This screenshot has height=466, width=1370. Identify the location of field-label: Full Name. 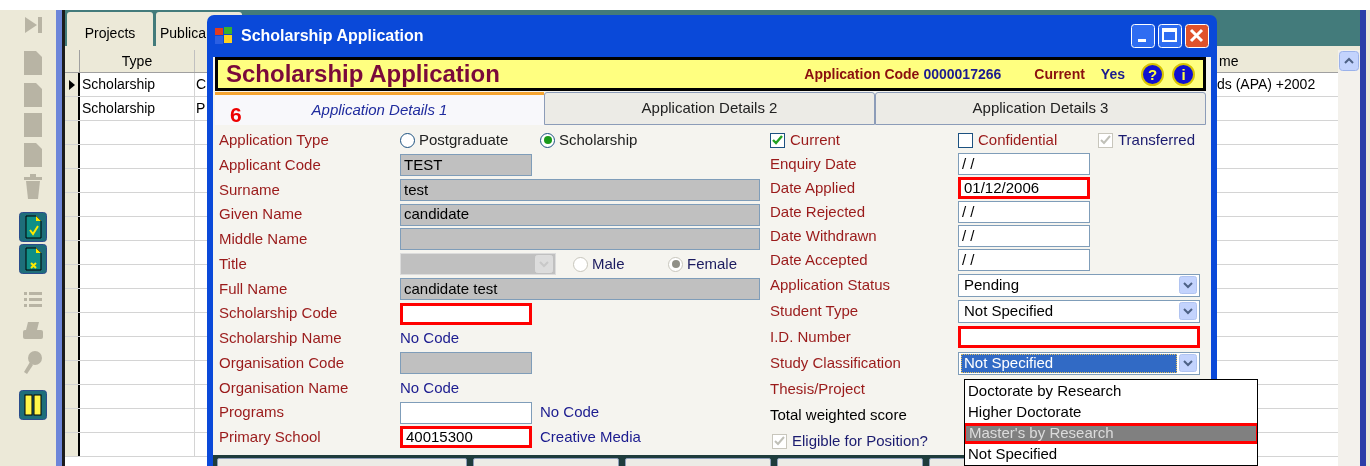
(254, 288).